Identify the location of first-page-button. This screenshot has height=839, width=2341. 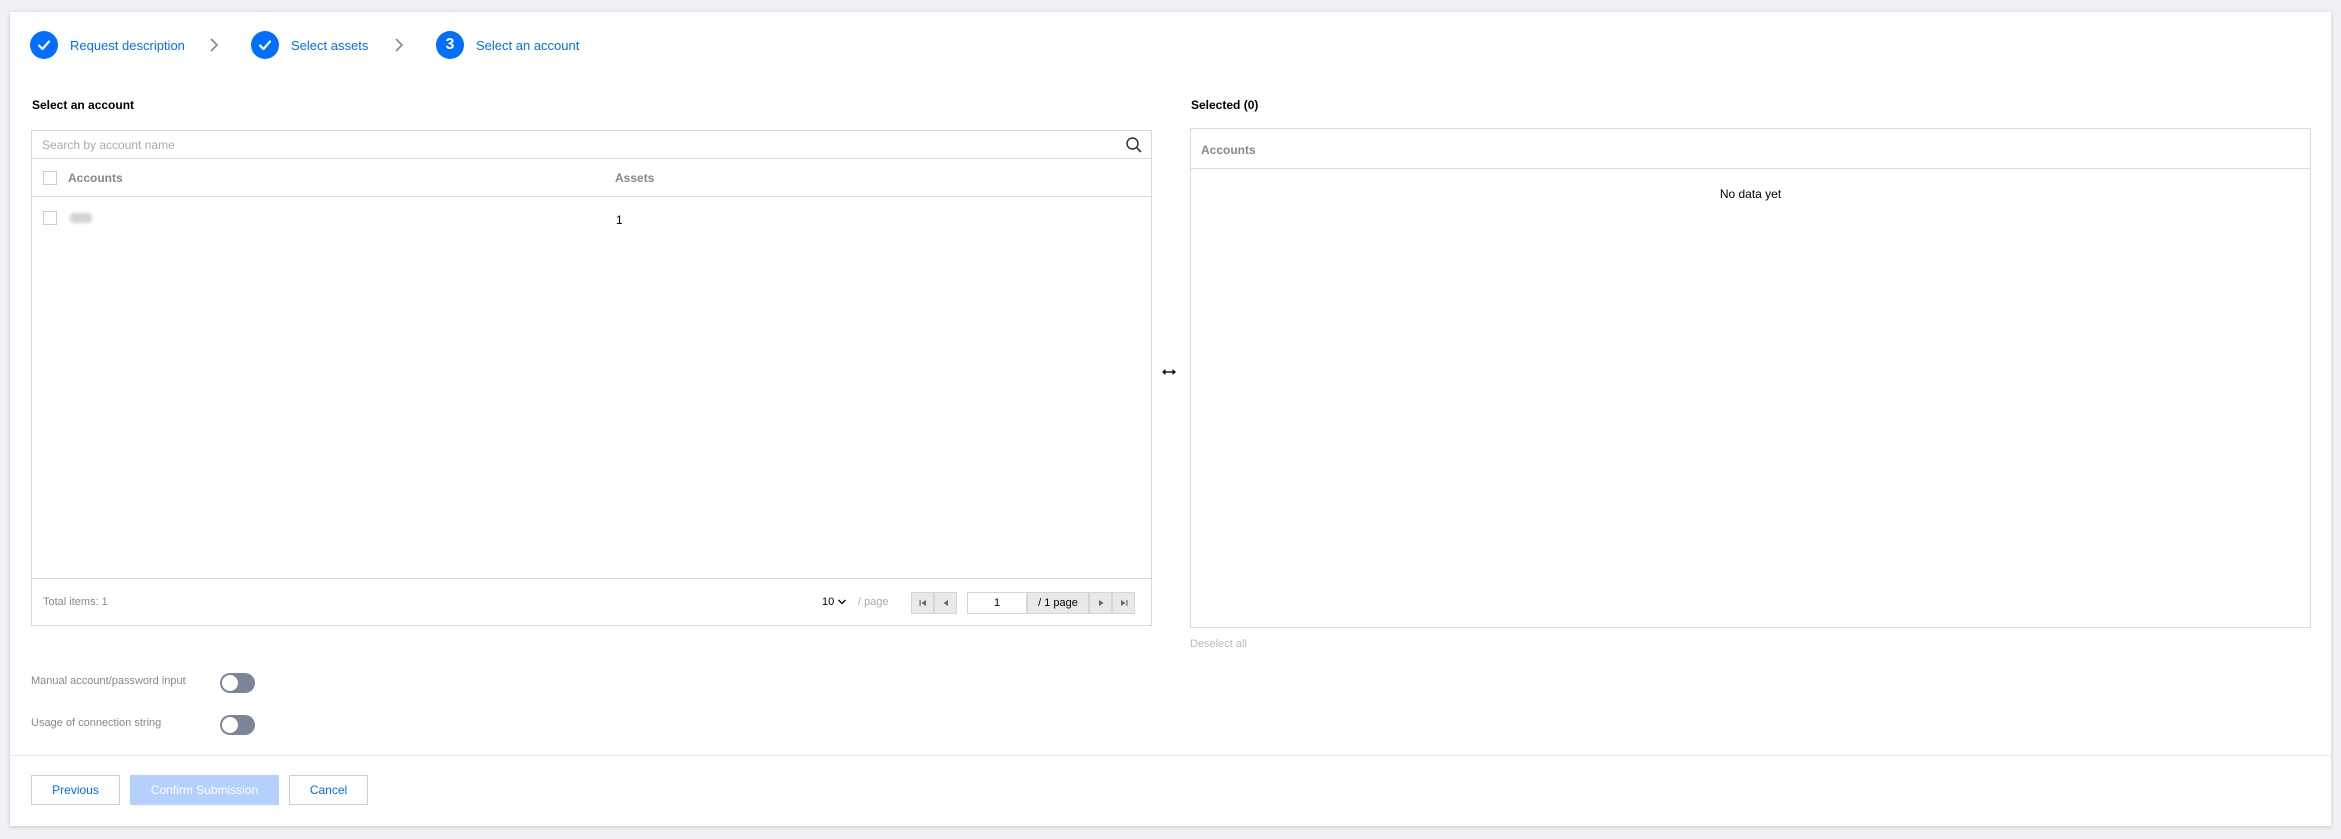
(922, 603).